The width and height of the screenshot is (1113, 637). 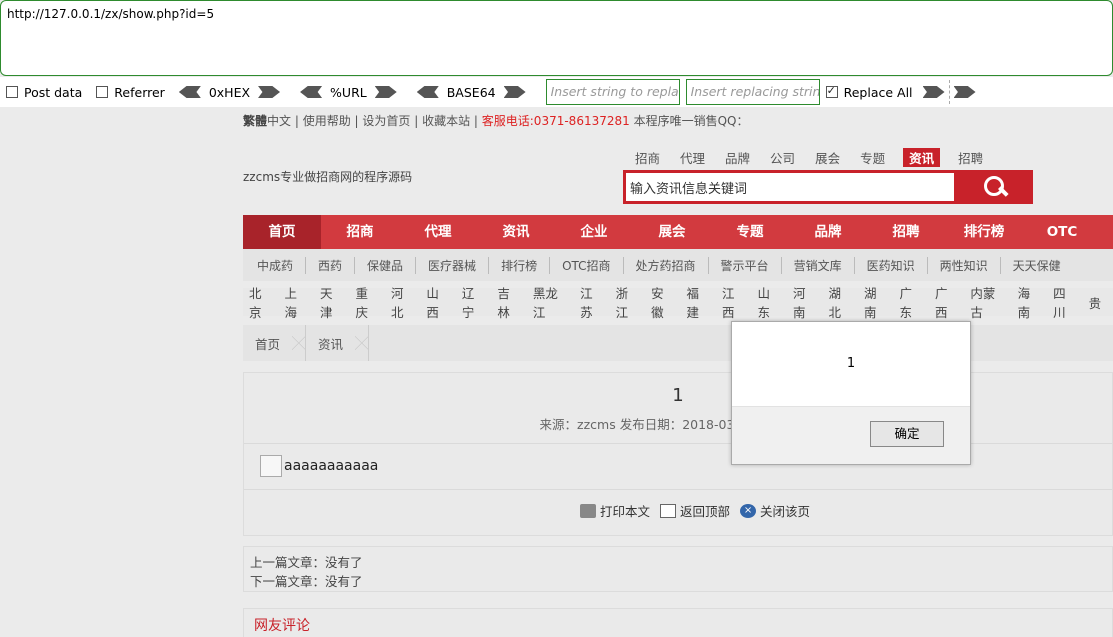 What do you see at coordinates (907, 434) in the screenshot?
I see `ok-button: 确定` at bounding box center [907, 434].